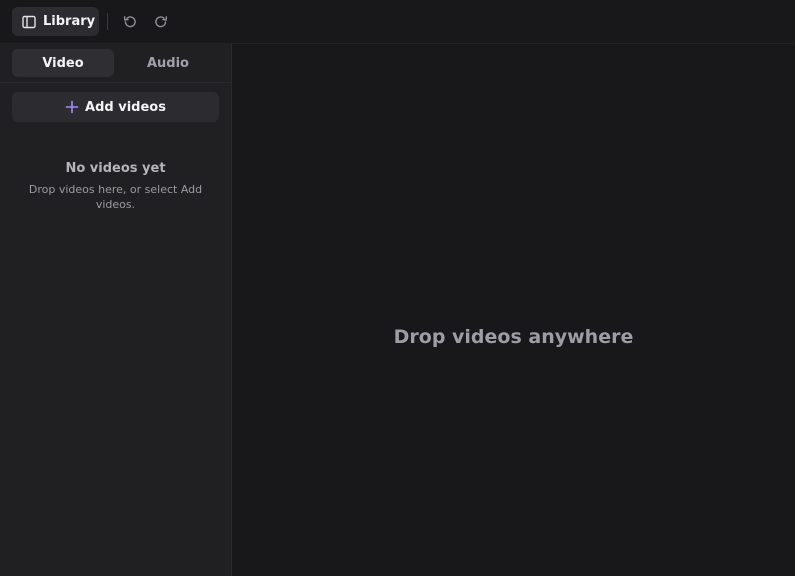  What do you see at coordinates (69, 21) in the screenshot?
I see `library-label: Library` at bounding box center [69, 21].